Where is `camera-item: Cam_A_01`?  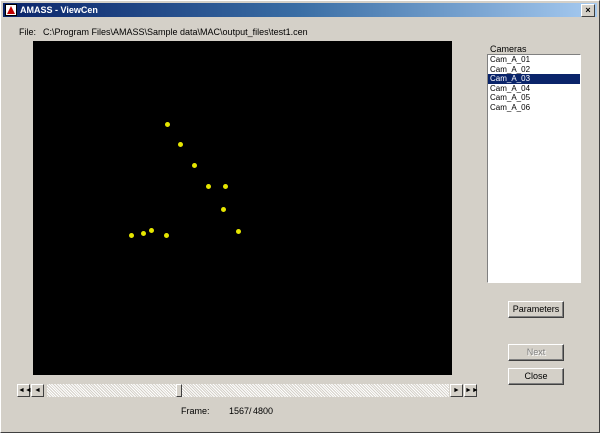 camera-item: Cam_A_01 is located at coordinates (534, 60).